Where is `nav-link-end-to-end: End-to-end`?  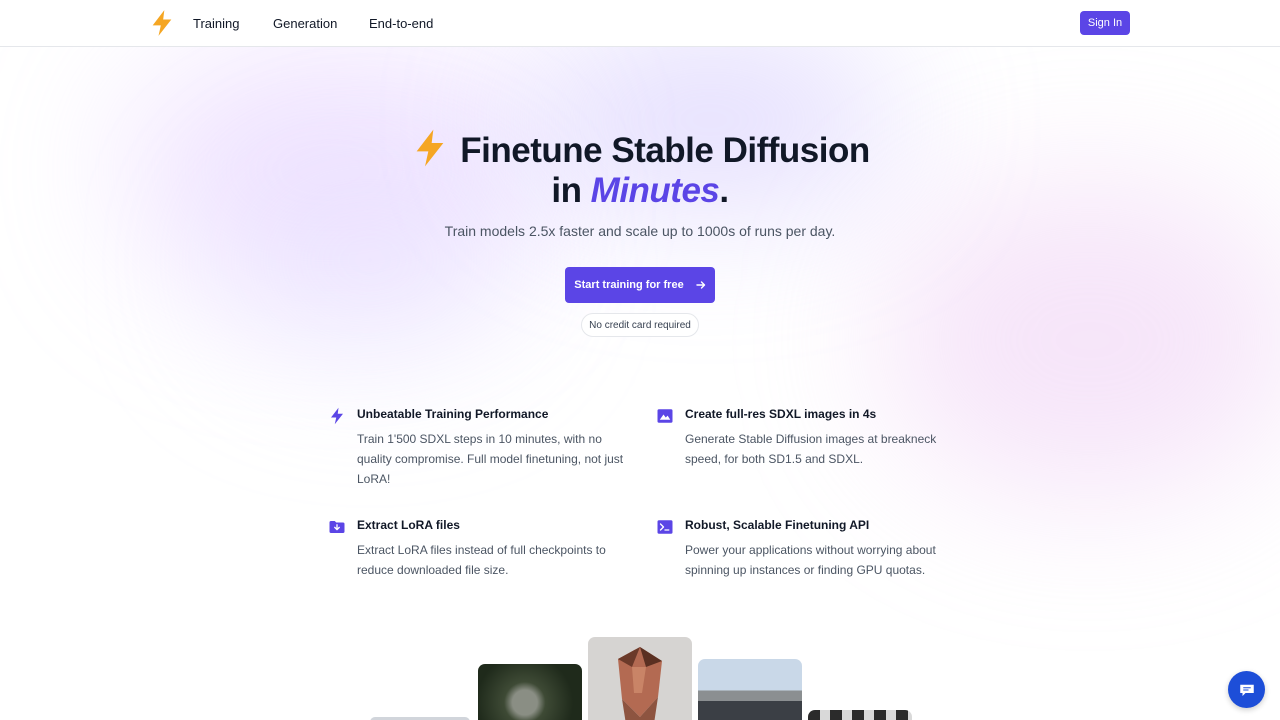 nav-link-end-to-end: End-to-end is located at coordinates (401, 23).